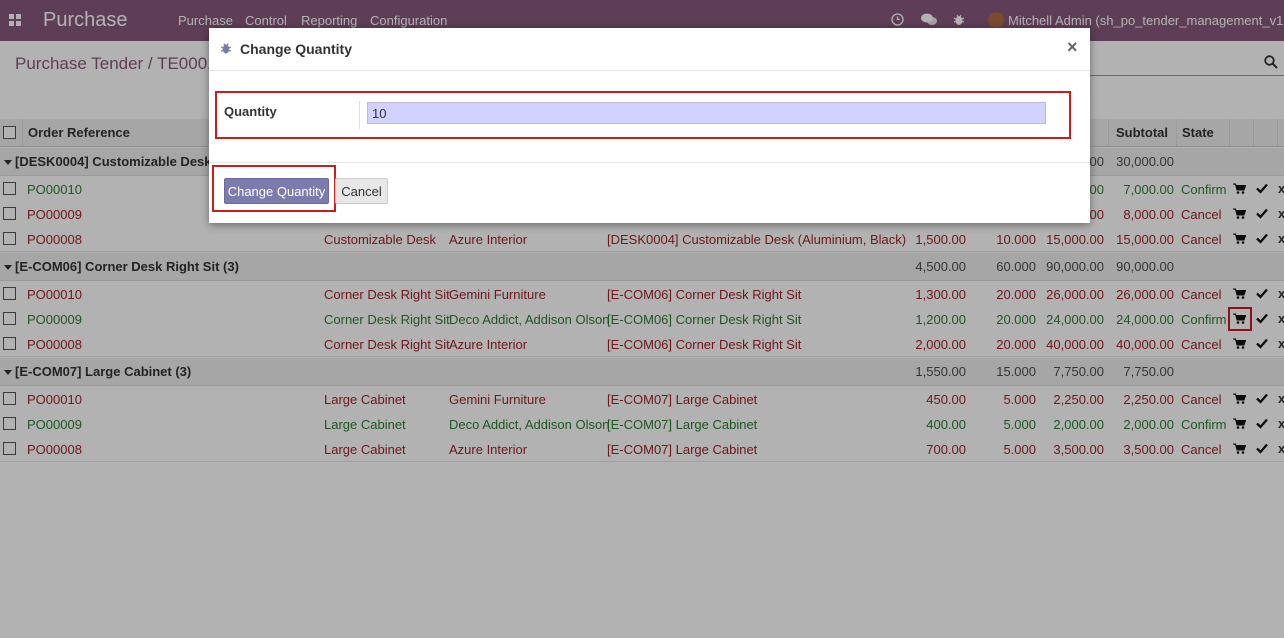 Image resolution: width=1284 pixels, height=638 pixels. I want to click on modal-title: Change Quantity, so click(296, 49).